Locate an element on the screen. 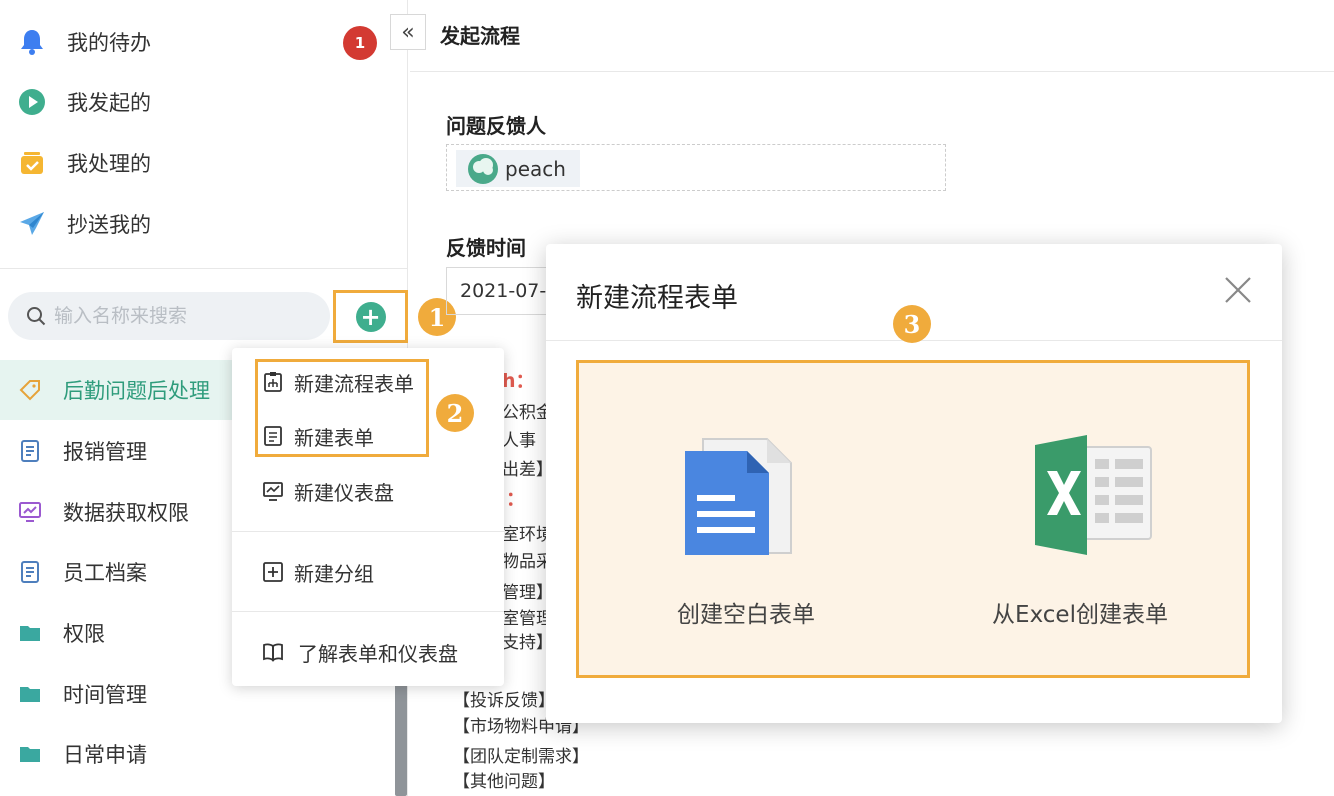  flow-form-icon is located at coordinates (273, 382).